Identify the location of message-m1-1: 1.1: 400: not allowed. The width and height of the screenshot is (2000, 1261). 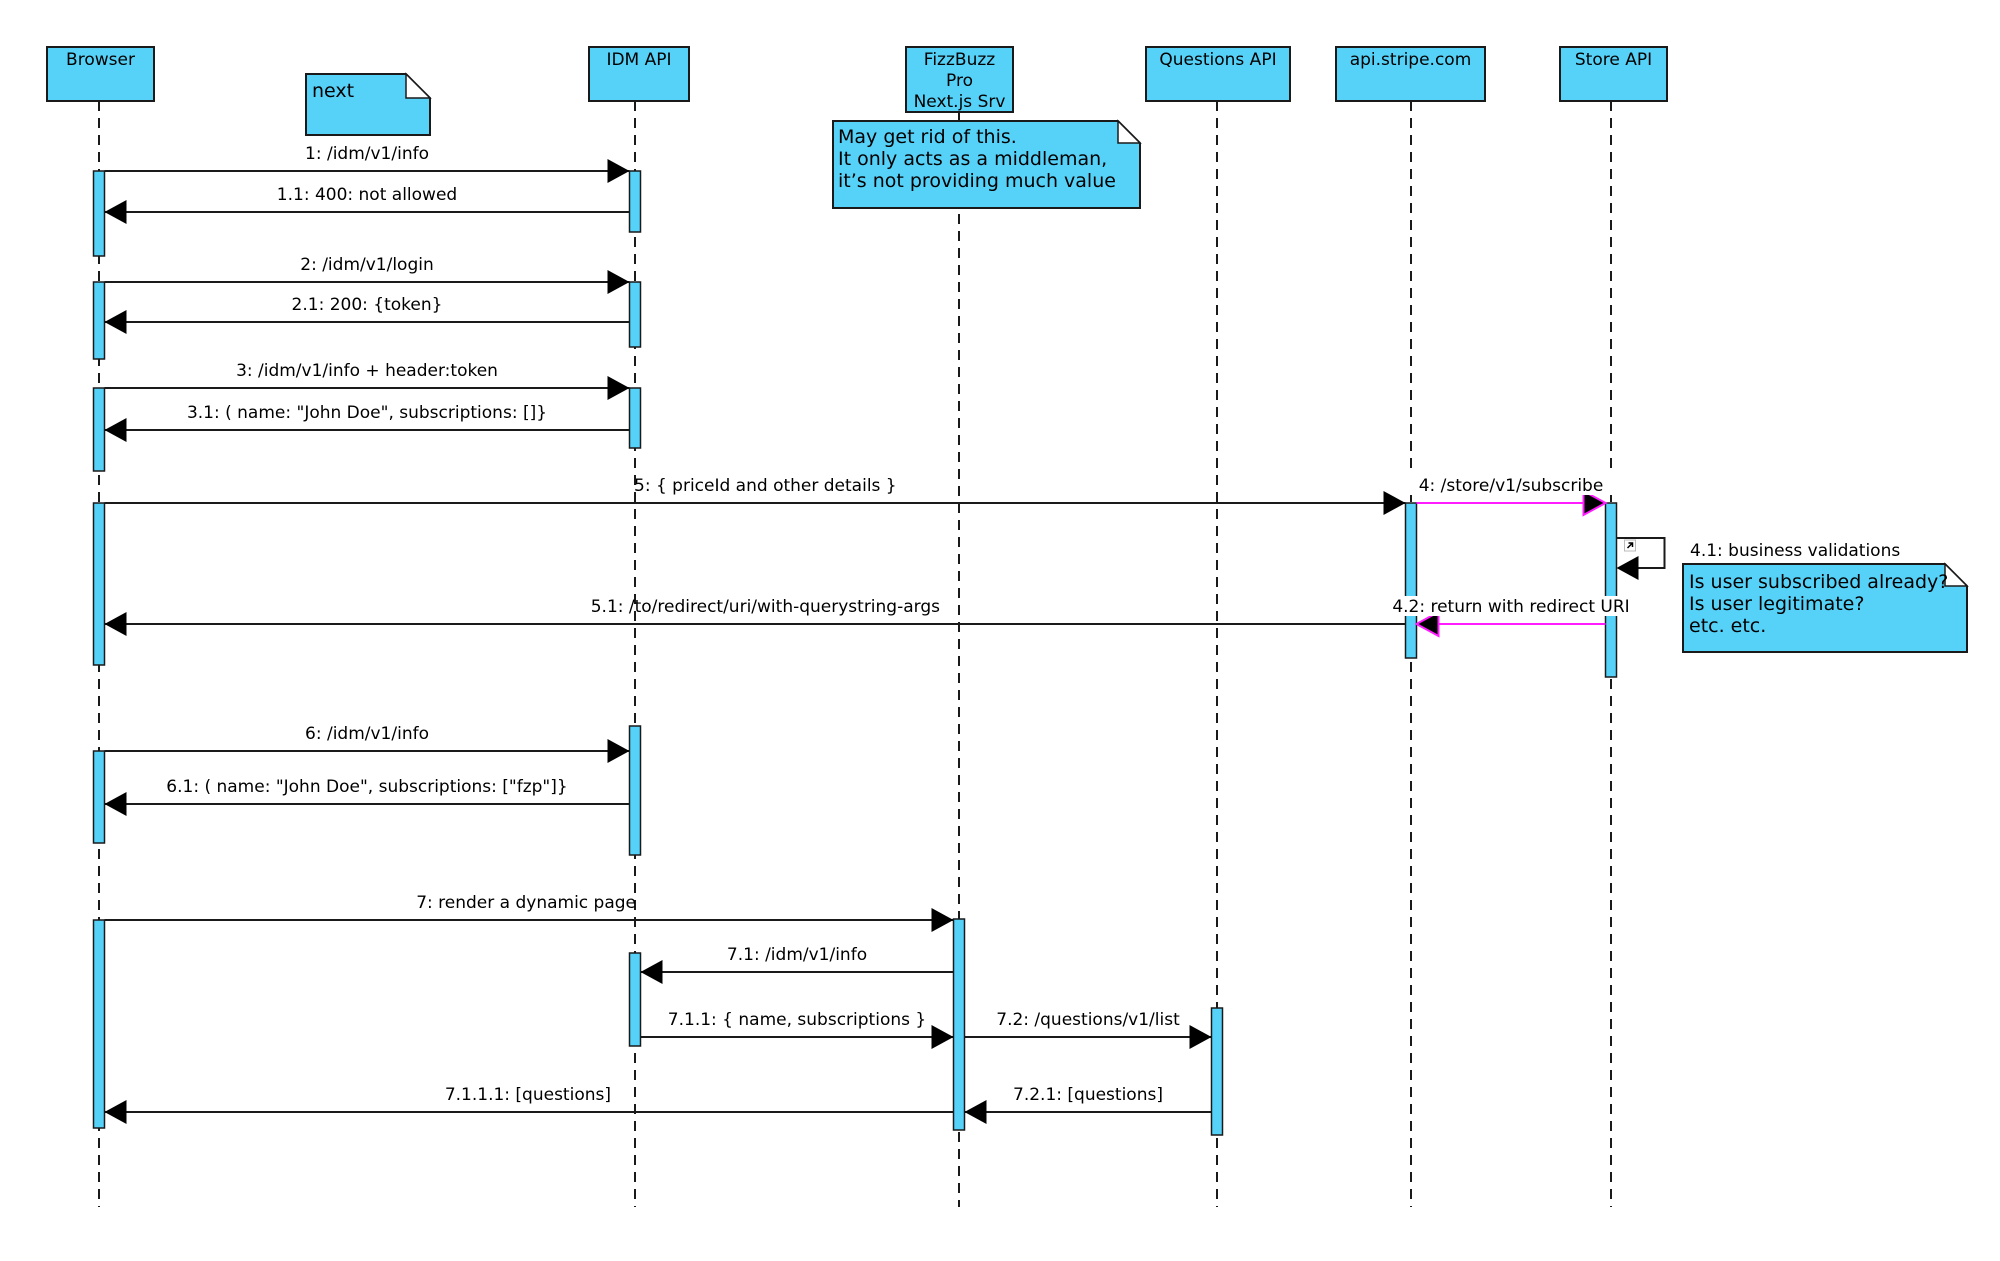
(367, 204).